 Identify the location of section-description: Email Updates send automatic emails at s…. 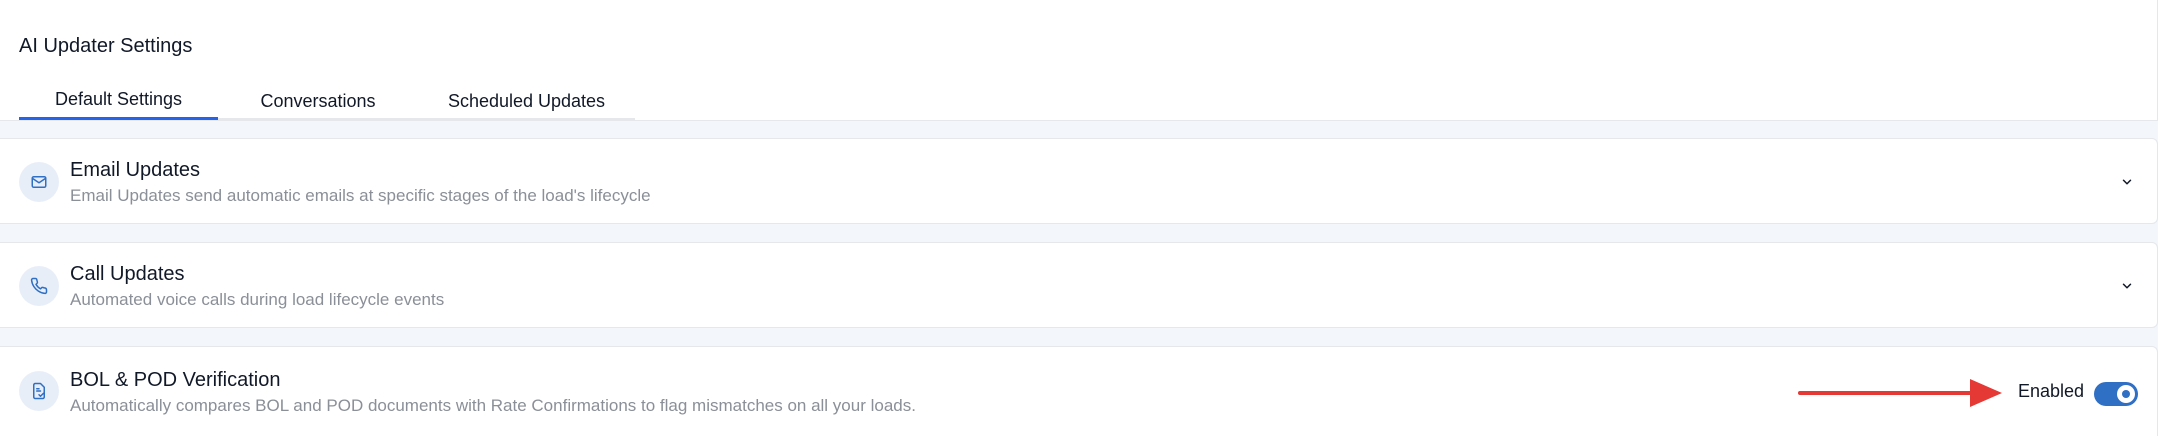
(360, 195).